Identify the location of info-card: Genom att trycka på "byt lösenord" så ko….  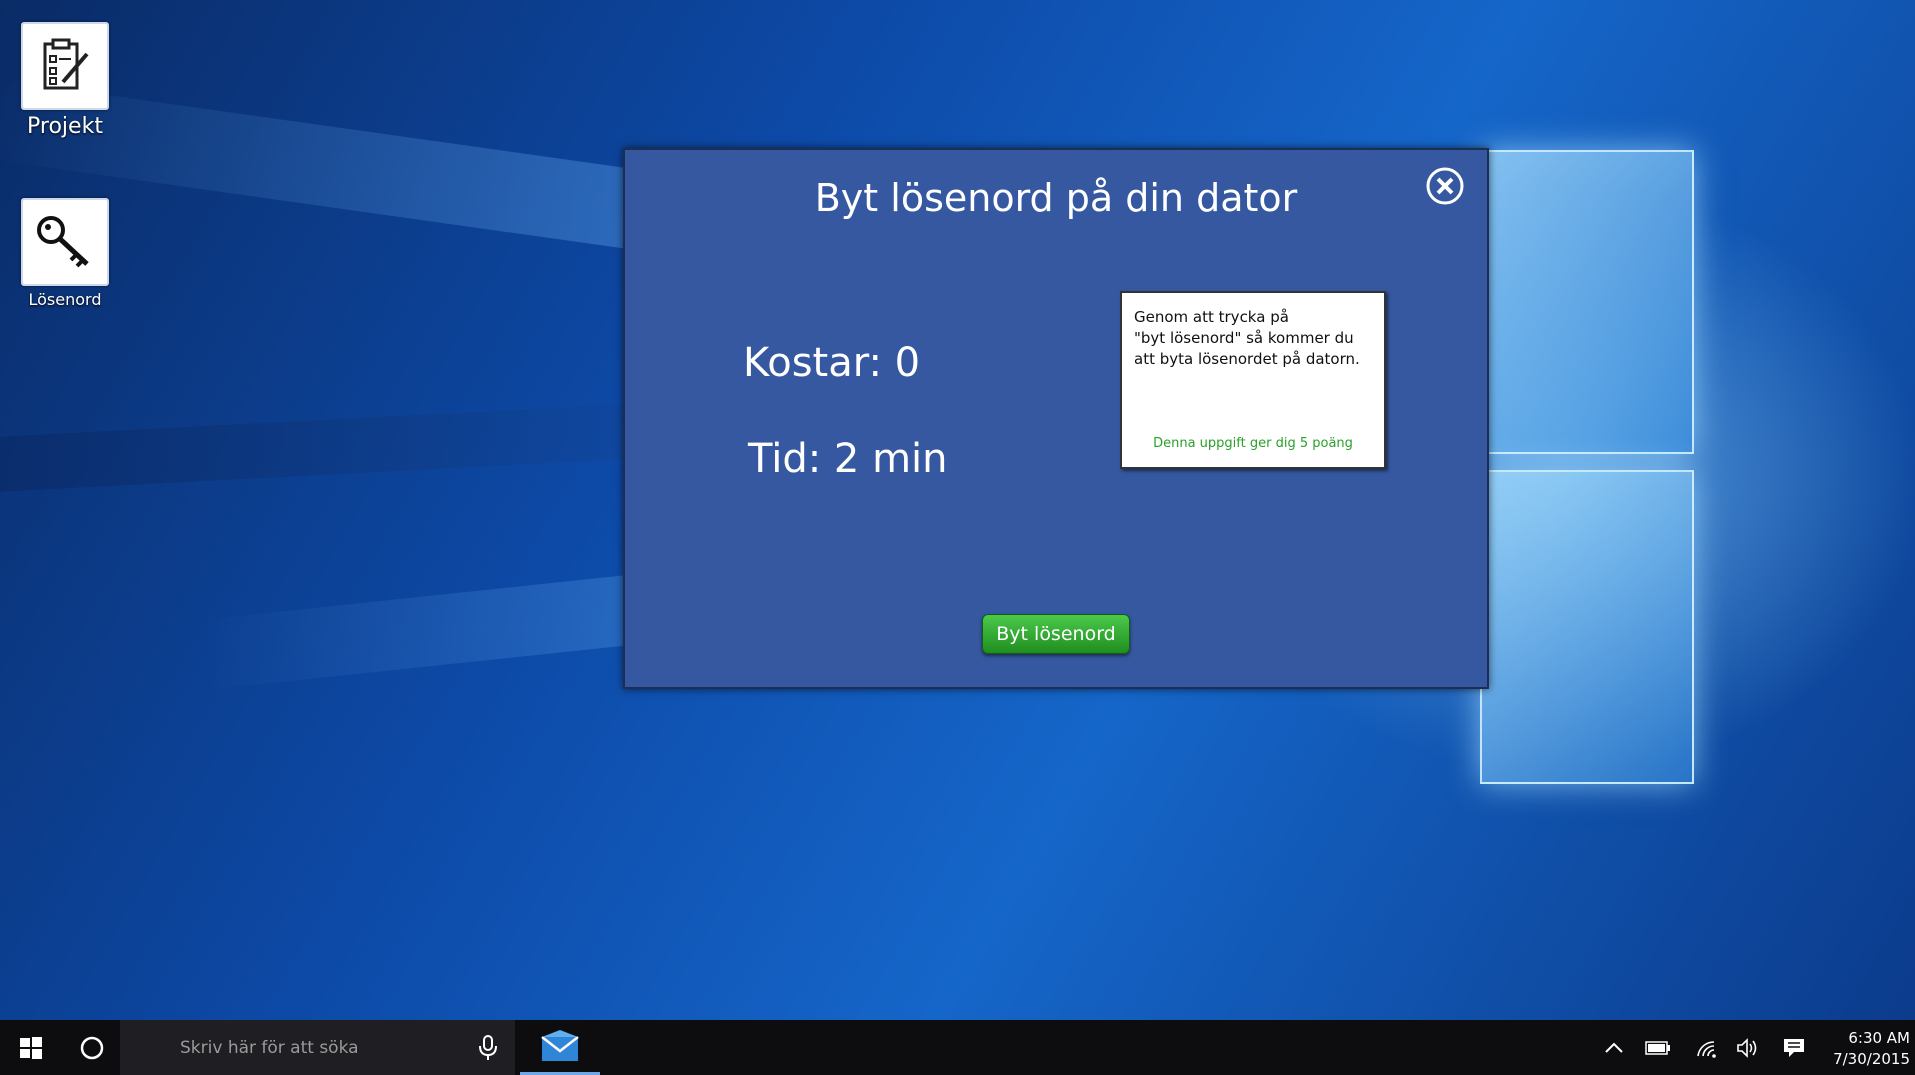
(1253, 380).